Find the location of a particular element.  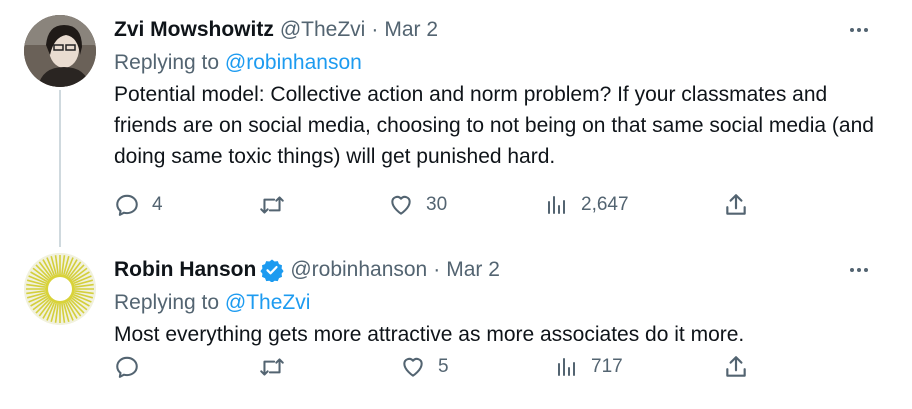

tweet-header: Zvi Mowshowitz @TheZvi · Mar 2 is located at coordinates (513, 30).